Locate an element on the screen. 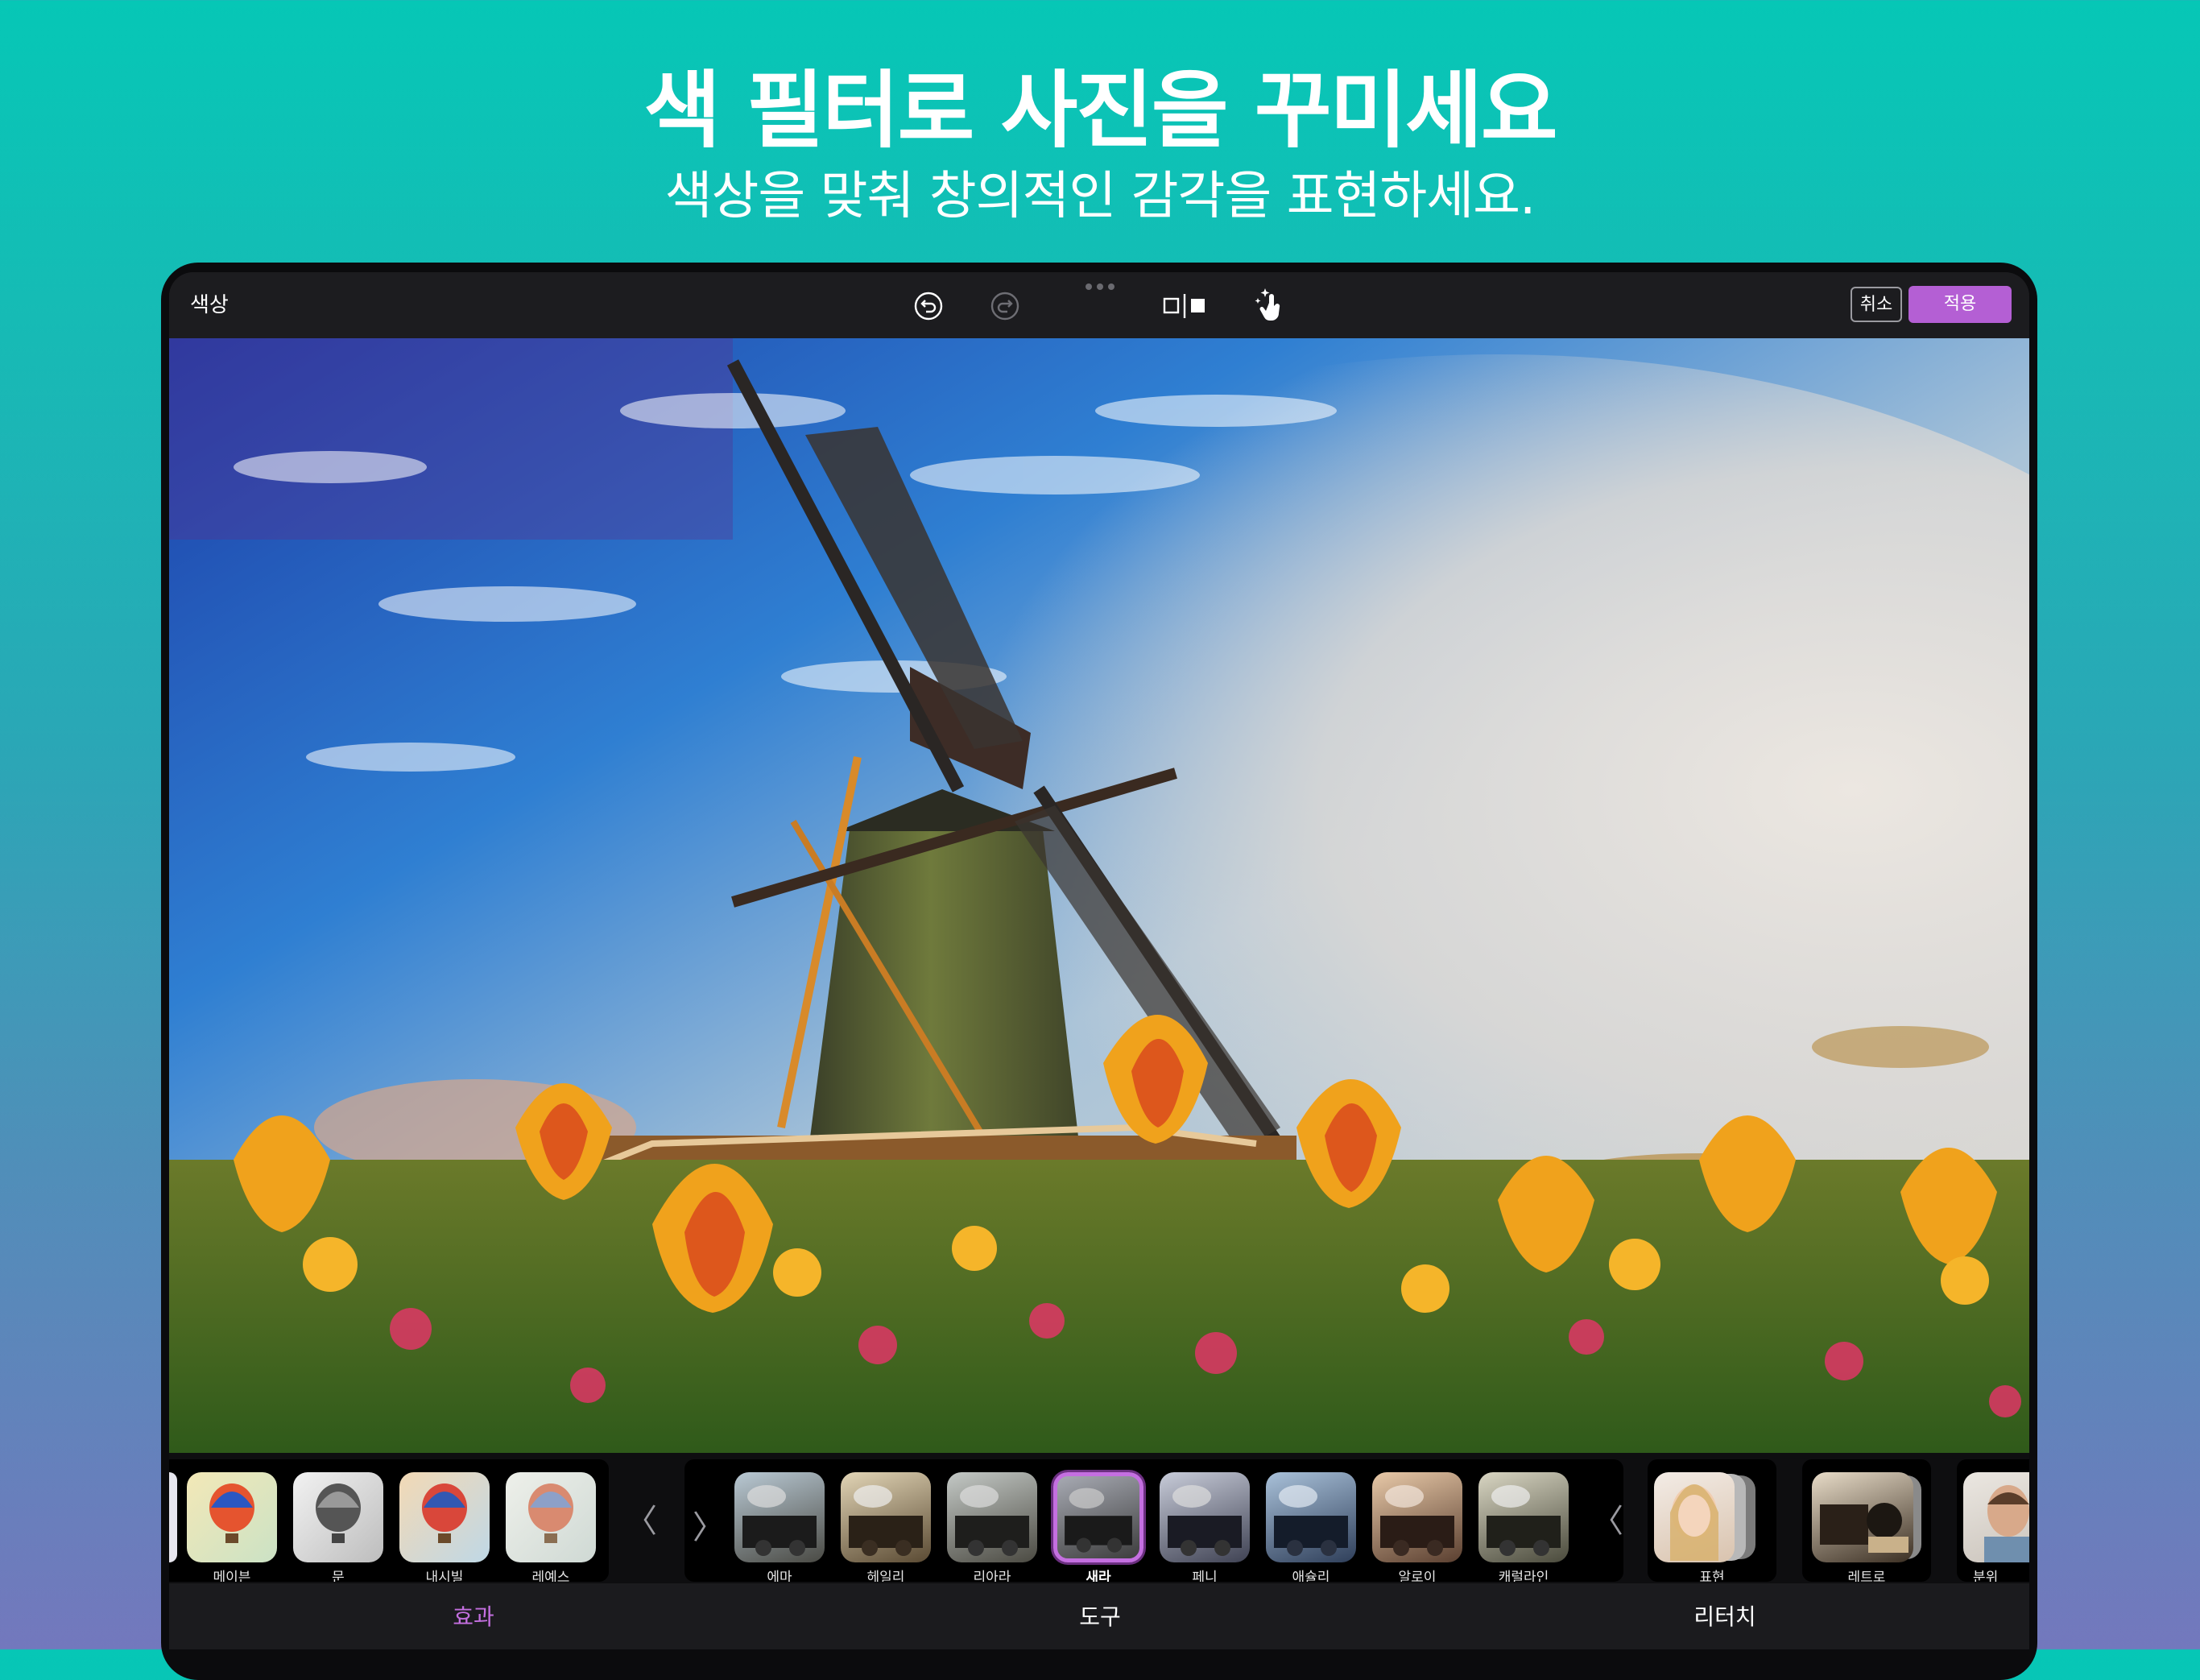 Image resolution: width=2200 pixels, height=1680 pixels. filter-thumb-moon is located at coordinates (338, 1517).